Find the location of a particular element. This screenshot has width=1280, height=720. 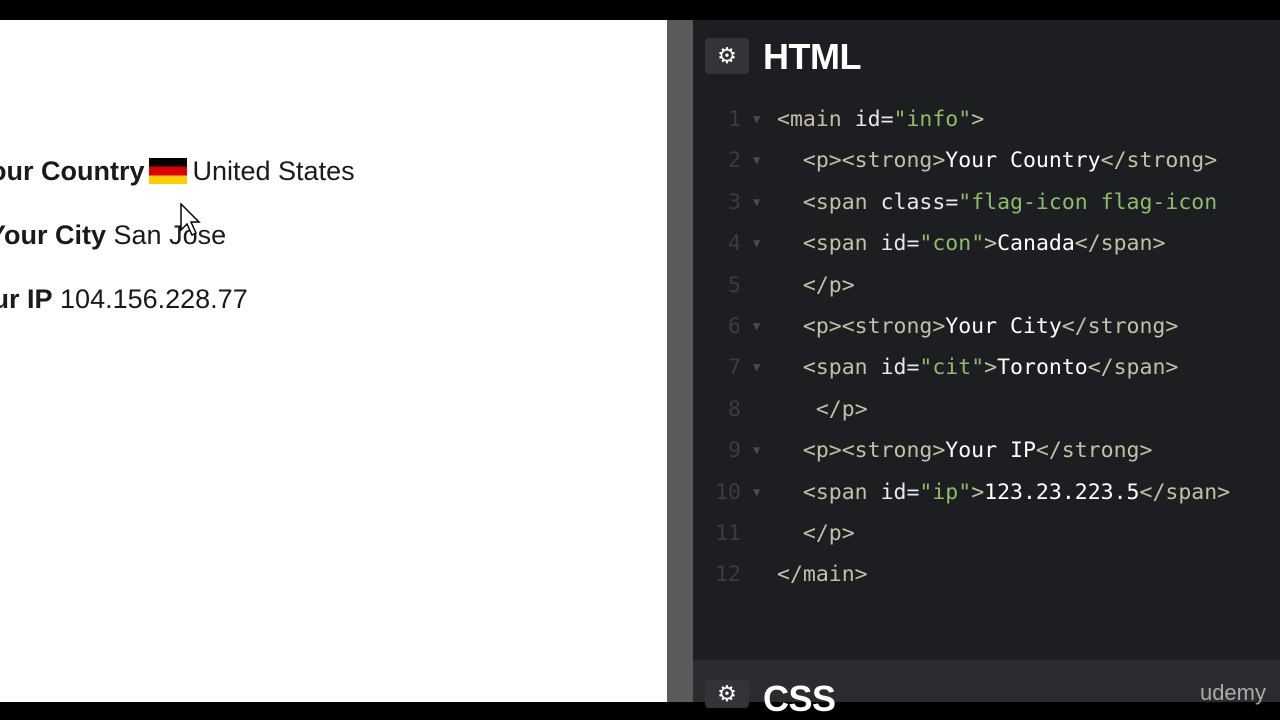

code-line: 9 ▼ <p><strong>Your IP</strong> is located at coordinates (986, 450).